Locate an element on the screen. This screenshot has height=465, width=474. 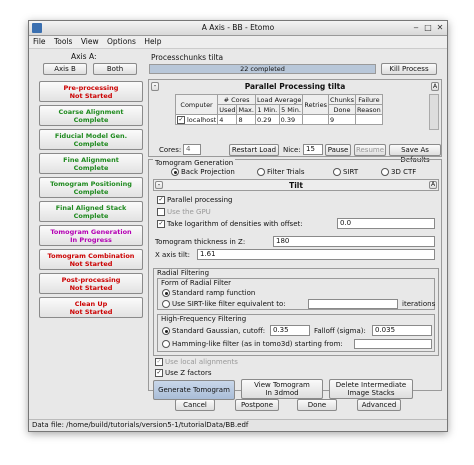
cores-field: 4 is located at coordinates (192, 149).